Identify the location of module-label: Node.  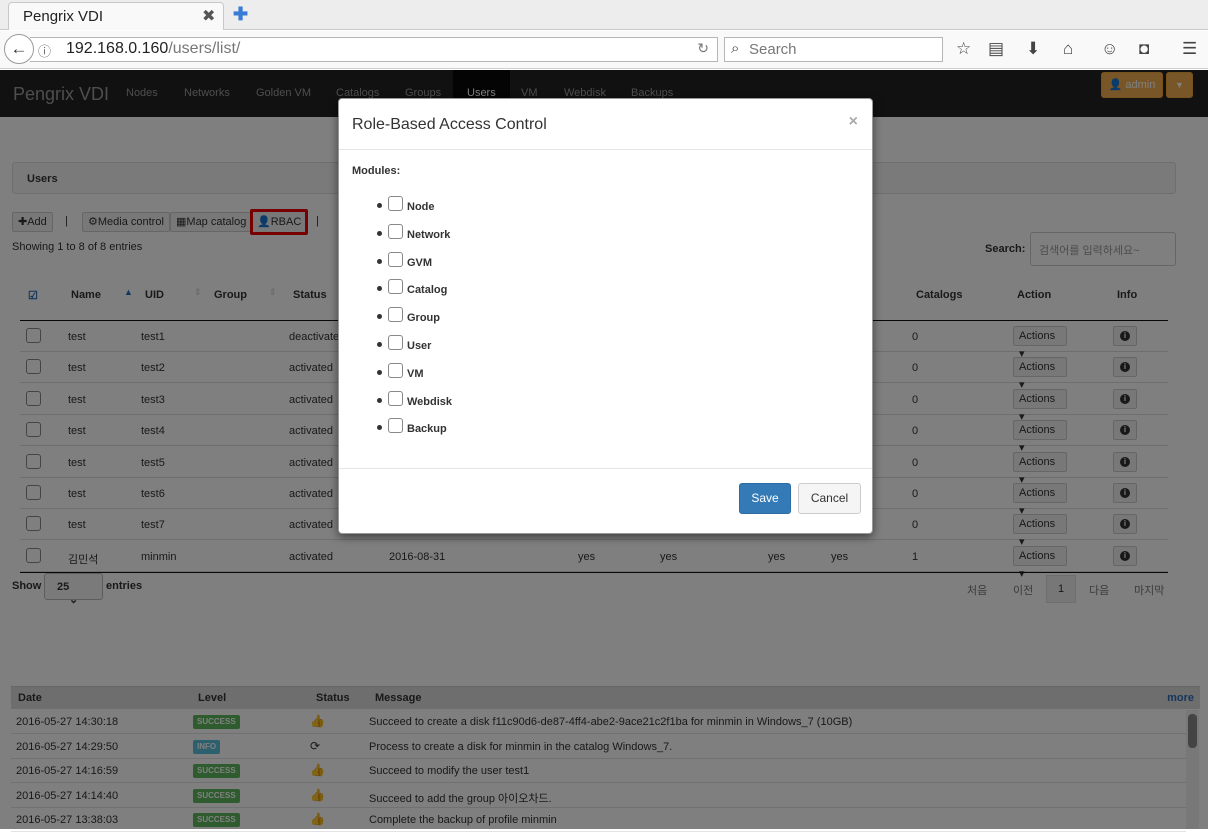
(421, 207).